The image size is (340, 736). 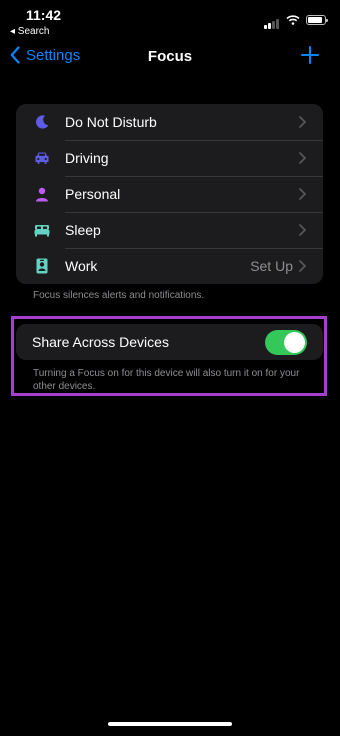 I want to click on focus-item-detail: Set Up, so click(x=271, y=266).